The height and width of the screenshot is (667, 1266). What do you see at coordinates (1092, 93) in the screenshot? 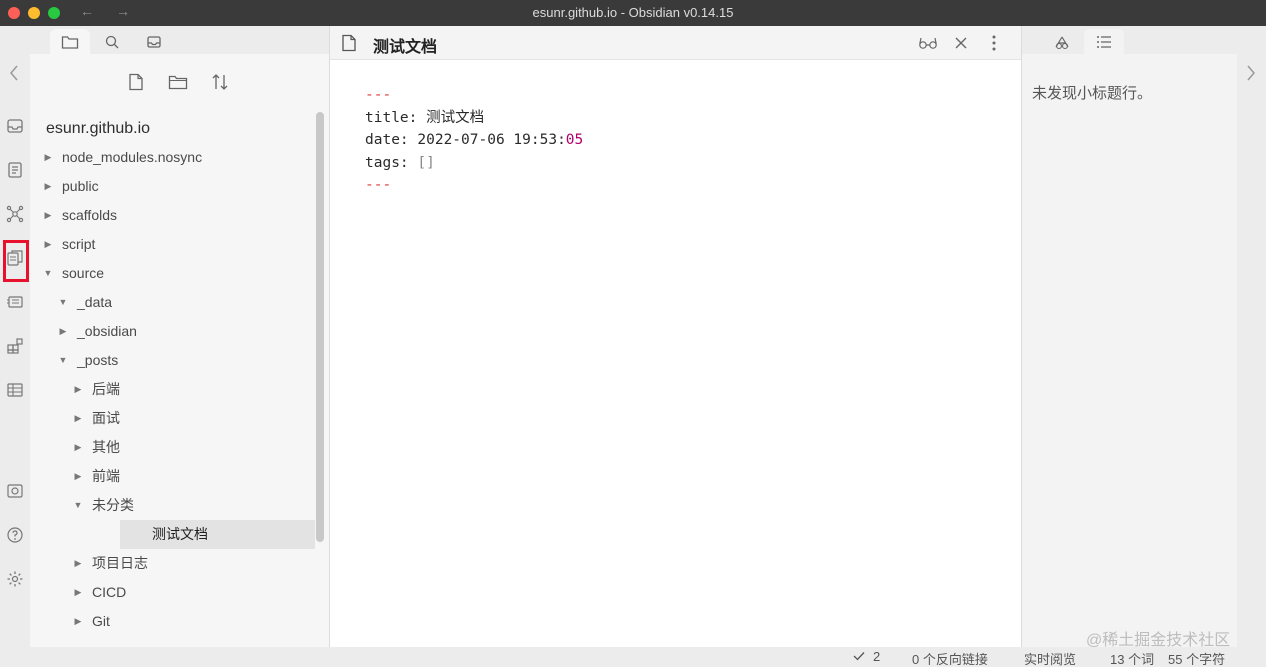
I see `outline-empty-message: 未发现小标题行。` at bounding box center [1092, 93].